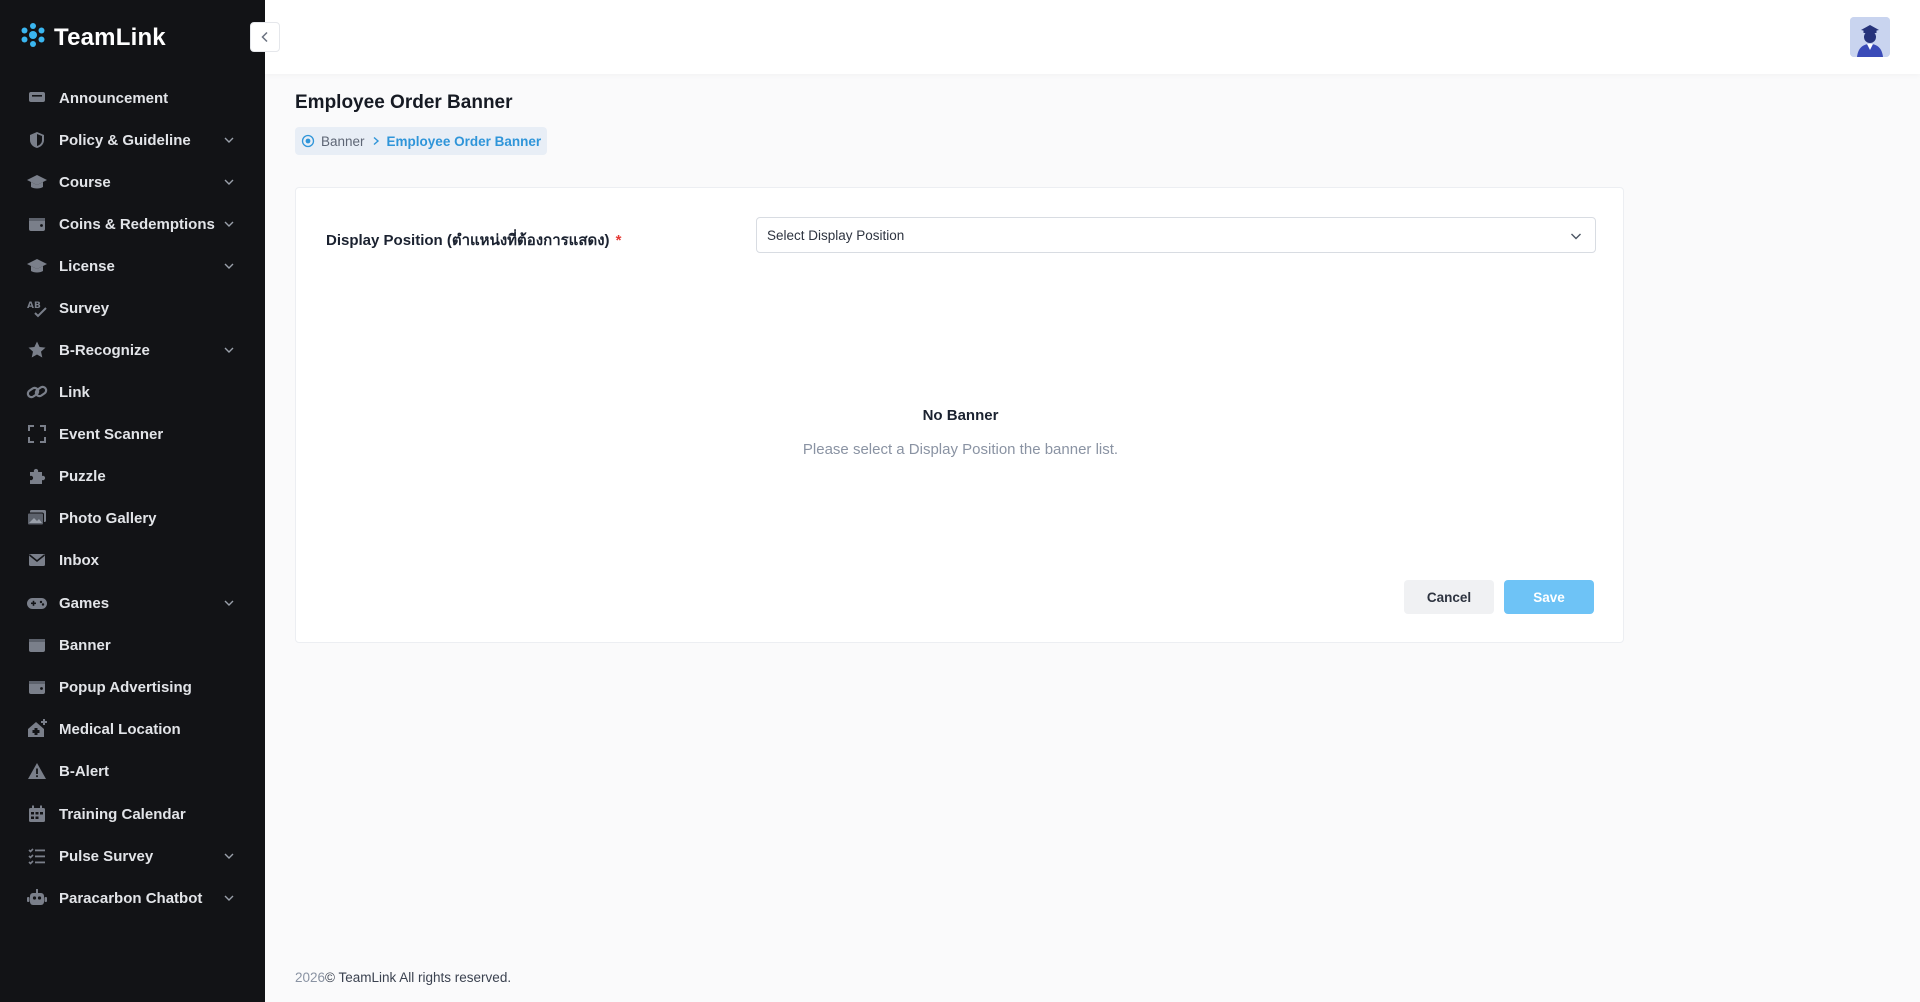 This screenshot has height=1002, width=1920. I want to click on display-position-label-text: Display Position (ตำแหน่งที่ต้องการแสดง), so click(468, 240).